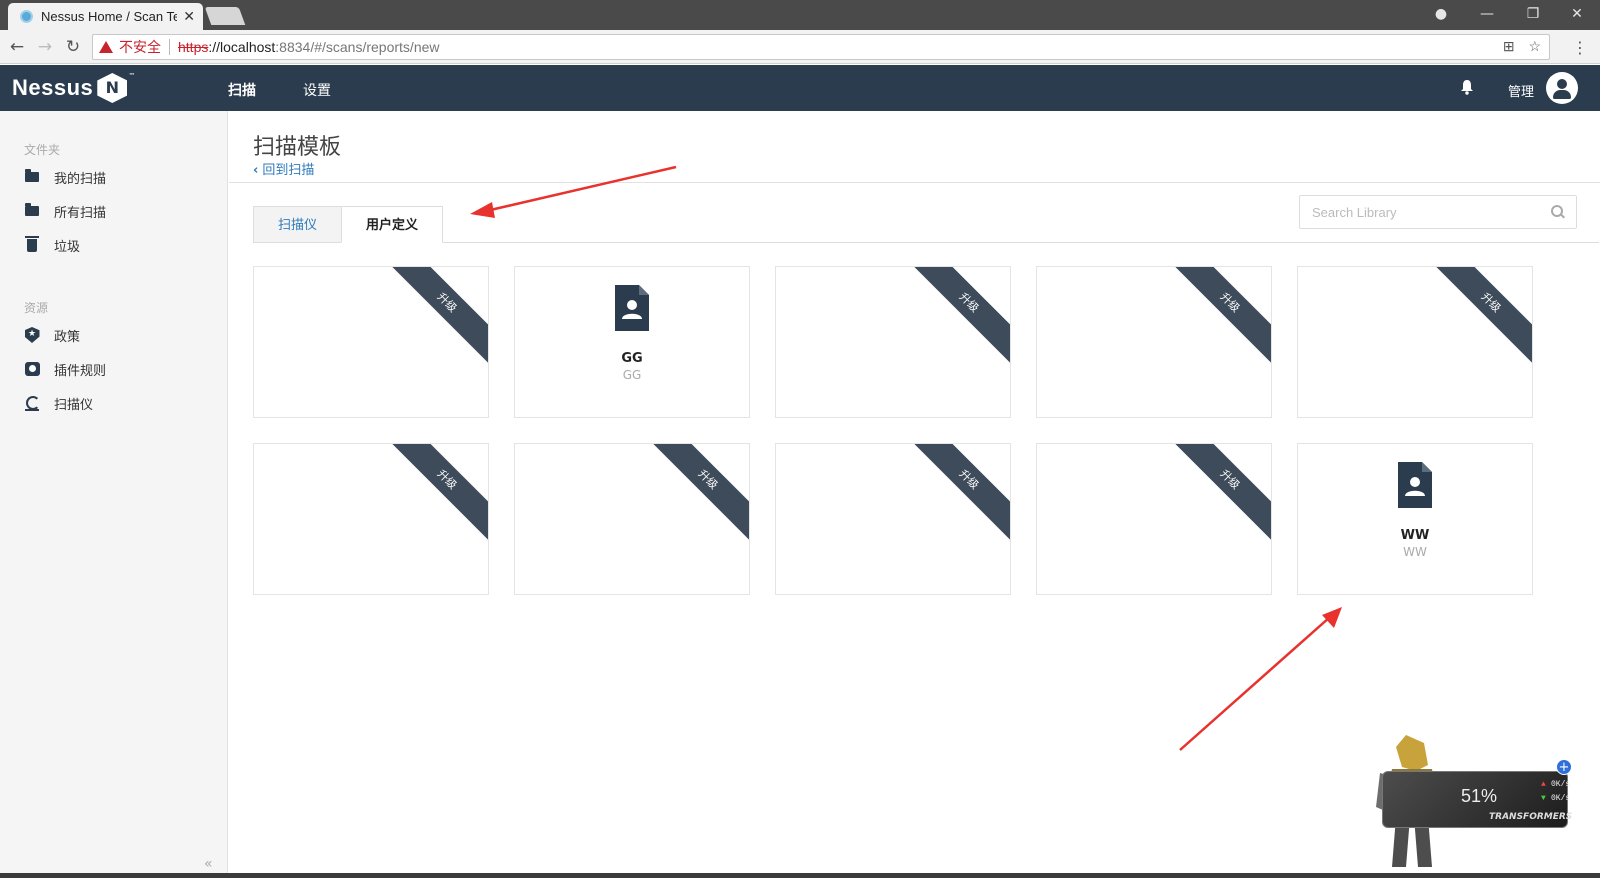 The image size is (1600, 878). I want to click on search-library, so click(1438, 212).